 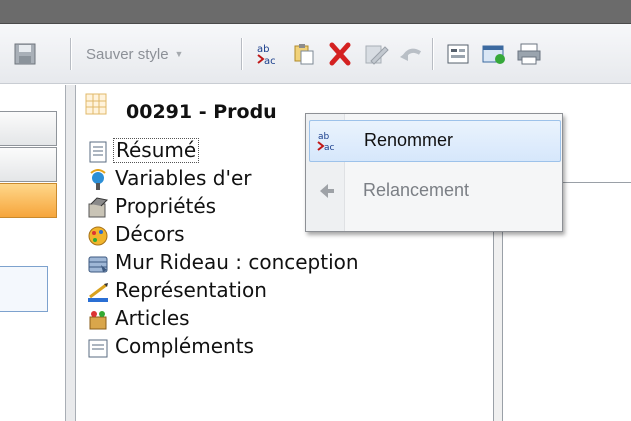 What do you see at coordinates (98, 236) in the screenshot?
I see `decors-icon` at bounding box center [98, 236].